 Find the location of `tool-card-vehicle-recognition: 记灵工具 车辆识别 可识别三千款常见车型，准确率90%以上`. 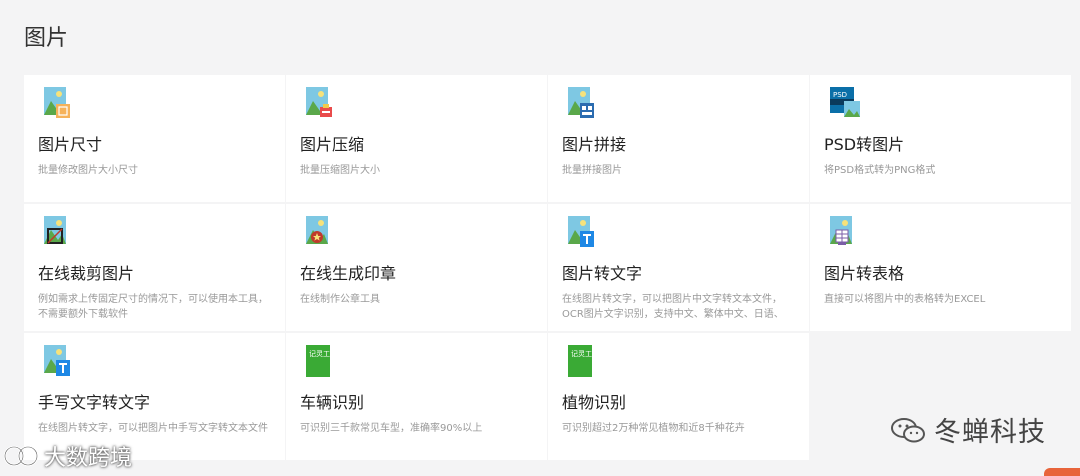

tool-card-vehicle-recognition: 记灵工具 车辆识别 可识别三千款常见车型，准确率90%以上 is located at coordinates (416, 396).